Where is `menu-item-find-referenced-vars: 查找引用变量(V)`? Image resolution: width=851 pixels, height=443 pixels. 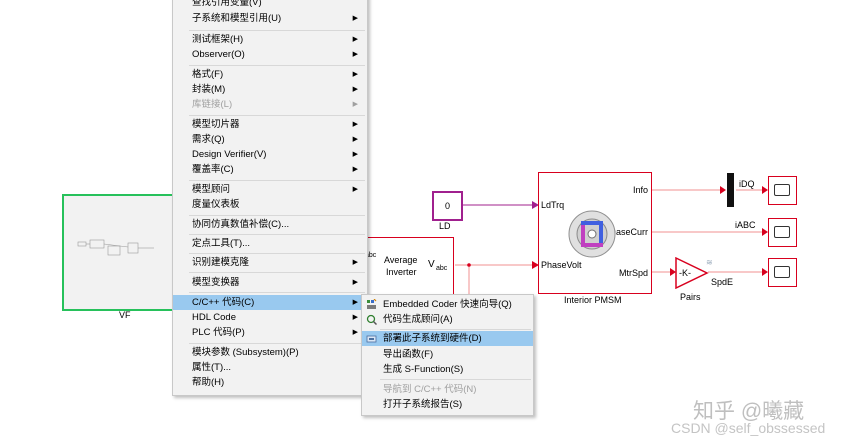 menu-item-find-referenced-vars: 查找引用变量(V) is located at coordinates (270, 5).